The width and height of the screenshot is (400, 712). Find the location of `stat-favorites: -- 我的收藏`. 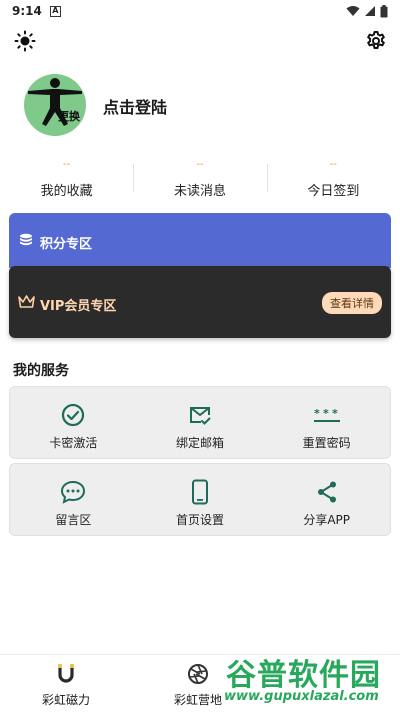

stat-favorites: -- 我的收藏 is located at coordinates (66, 183).